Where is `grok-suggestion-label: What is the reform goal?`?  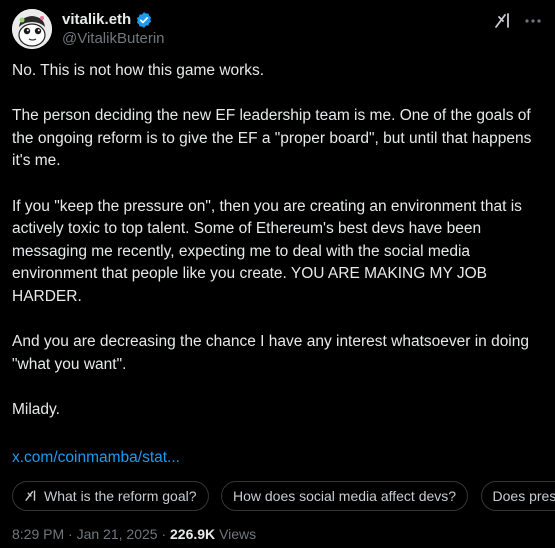 grok-suggestion-label: What is the reform goal? is located at coordinates (120, 496).